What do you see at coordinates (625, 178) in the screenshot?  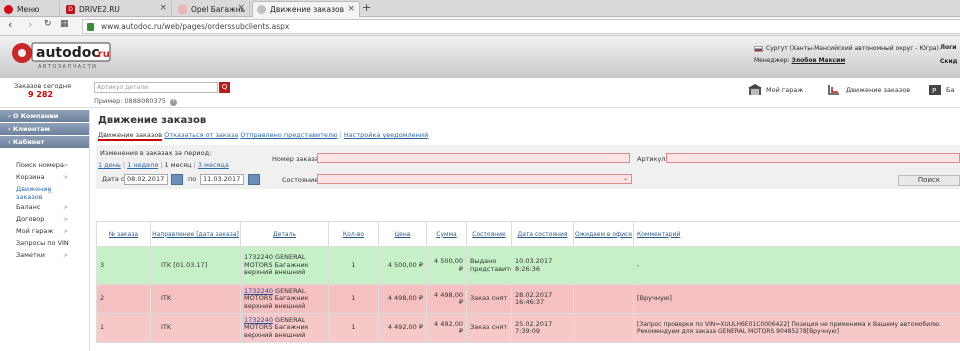 I see `chevron-down-icon: ⌄` at bounding box center [625, 178].